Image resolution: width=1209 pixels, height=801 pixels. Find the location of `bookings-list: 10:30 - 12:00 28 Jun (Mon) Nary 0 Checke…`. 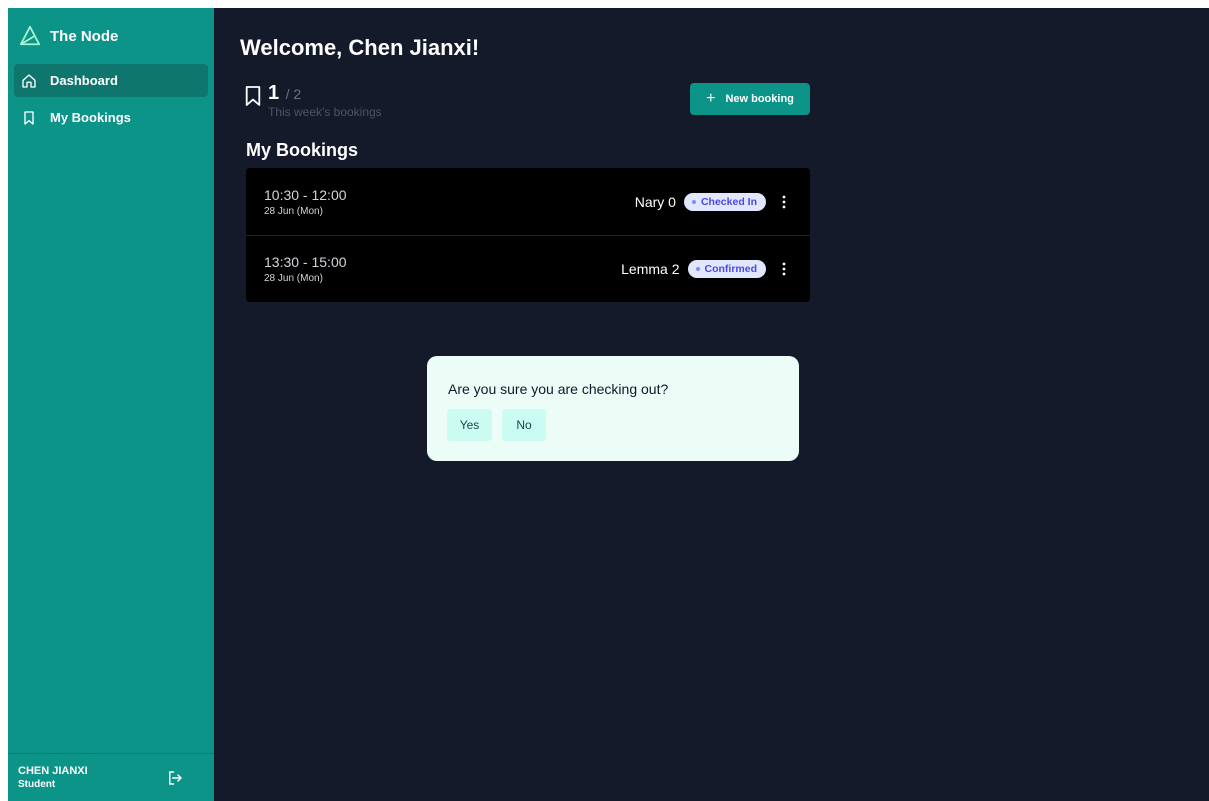

bookings-list: 10:30 - 12:00 28 Jun (Mon) Nary 0 Checke… is located at coordinates (528, 235).